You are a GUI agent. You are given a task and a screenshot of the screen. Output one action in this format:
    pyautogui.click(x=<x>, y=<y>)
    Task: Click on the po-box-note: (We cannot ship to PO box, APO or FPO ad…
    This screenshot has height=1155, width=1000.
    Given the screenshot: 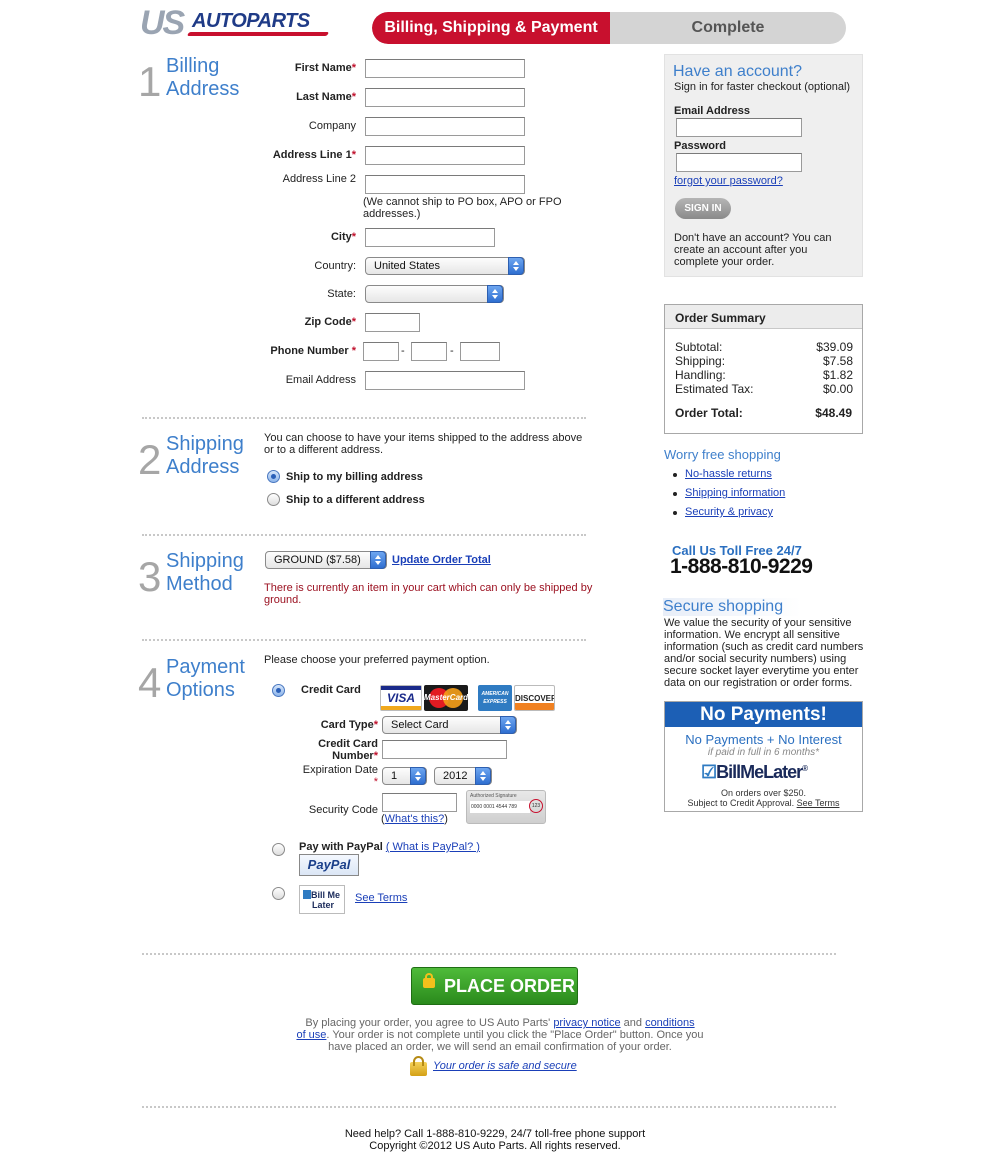 What is the action you would take?
    pyautogui.click(x=462, y=208)
    